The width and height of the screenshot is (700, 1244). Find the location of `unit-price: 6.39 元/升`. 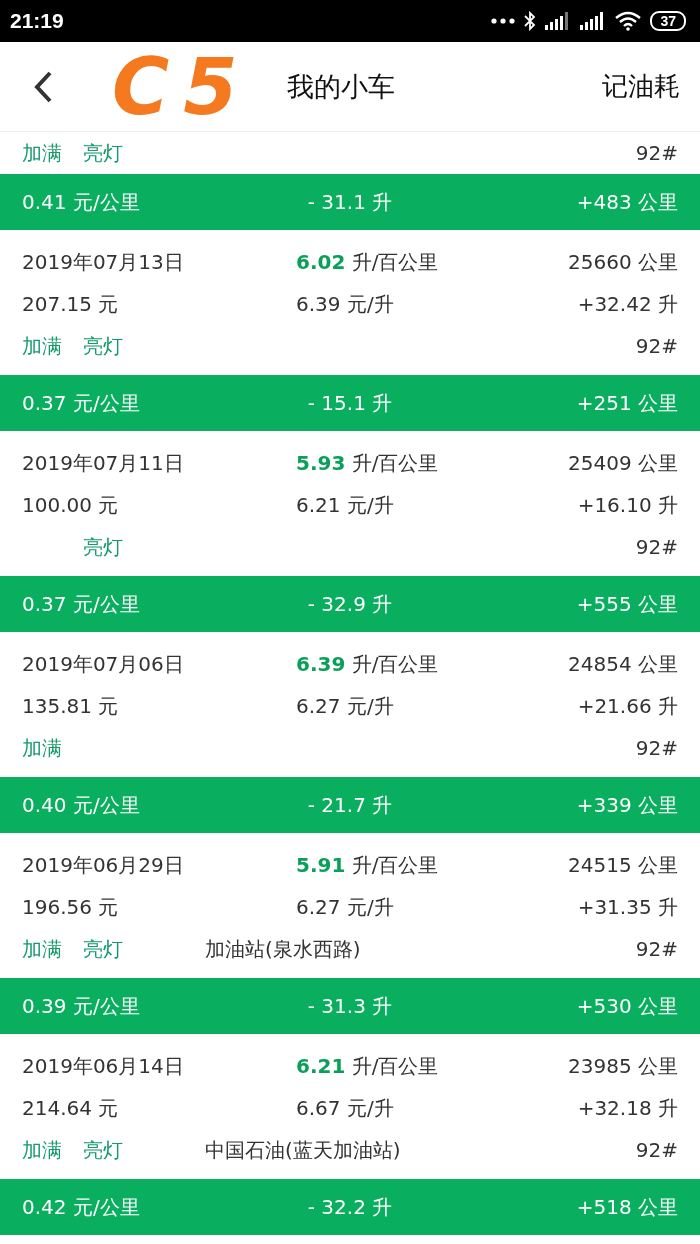

unit-price: 6.39 元/升 is located at coordinates (345, 304).